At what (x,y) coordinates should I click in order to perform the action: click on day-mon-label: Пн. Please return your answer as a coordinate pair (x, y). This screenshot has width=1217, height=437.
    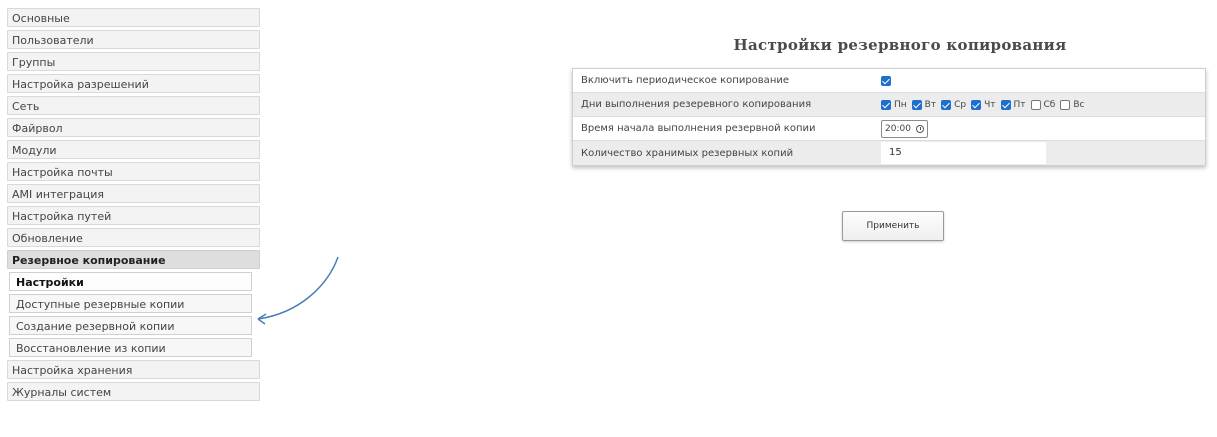
    Looking at the image, I should click on (900, 104).